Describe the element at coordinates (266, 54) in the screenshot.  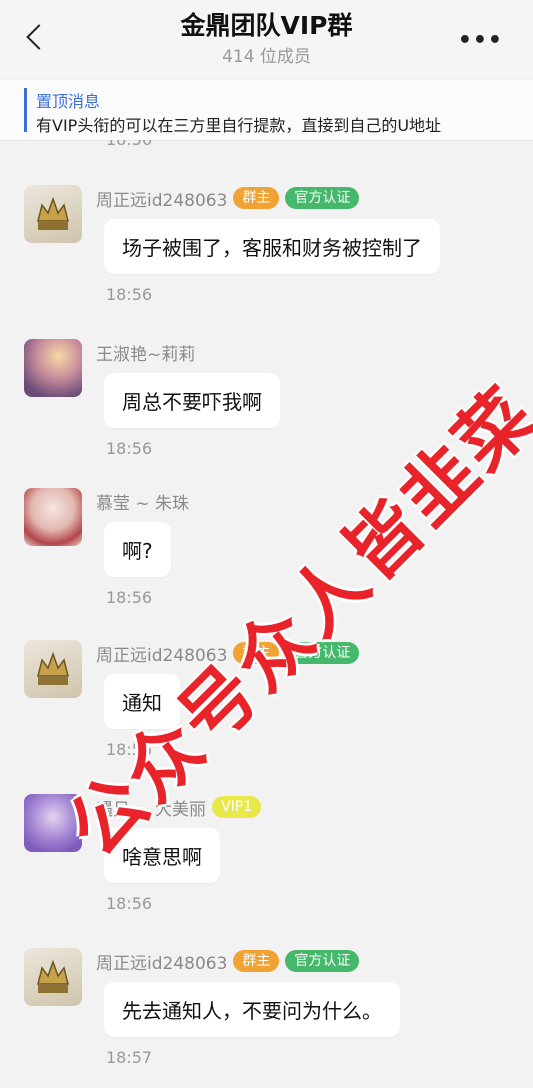
I see `member-count: 414 位成员` at that location.